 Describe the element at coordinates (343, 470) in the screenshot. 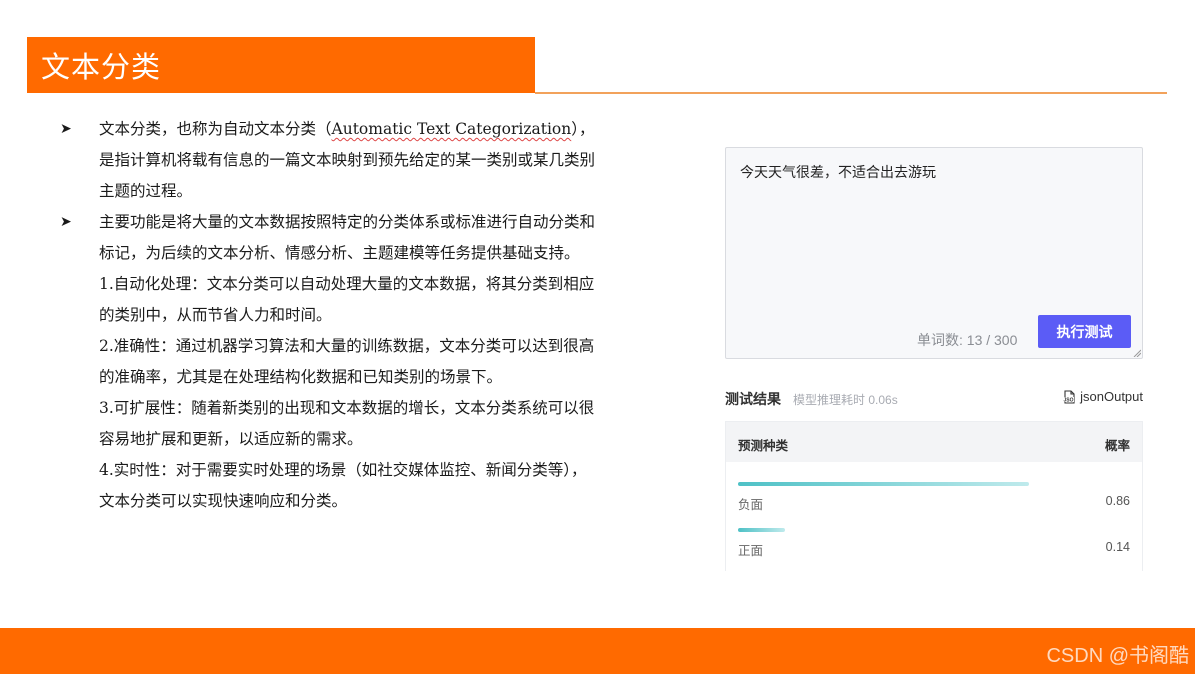

I see `feature-line: 4.实时性：对于需要实时处理的场景（如社交媒体监控、新闻分类等），` at that location.